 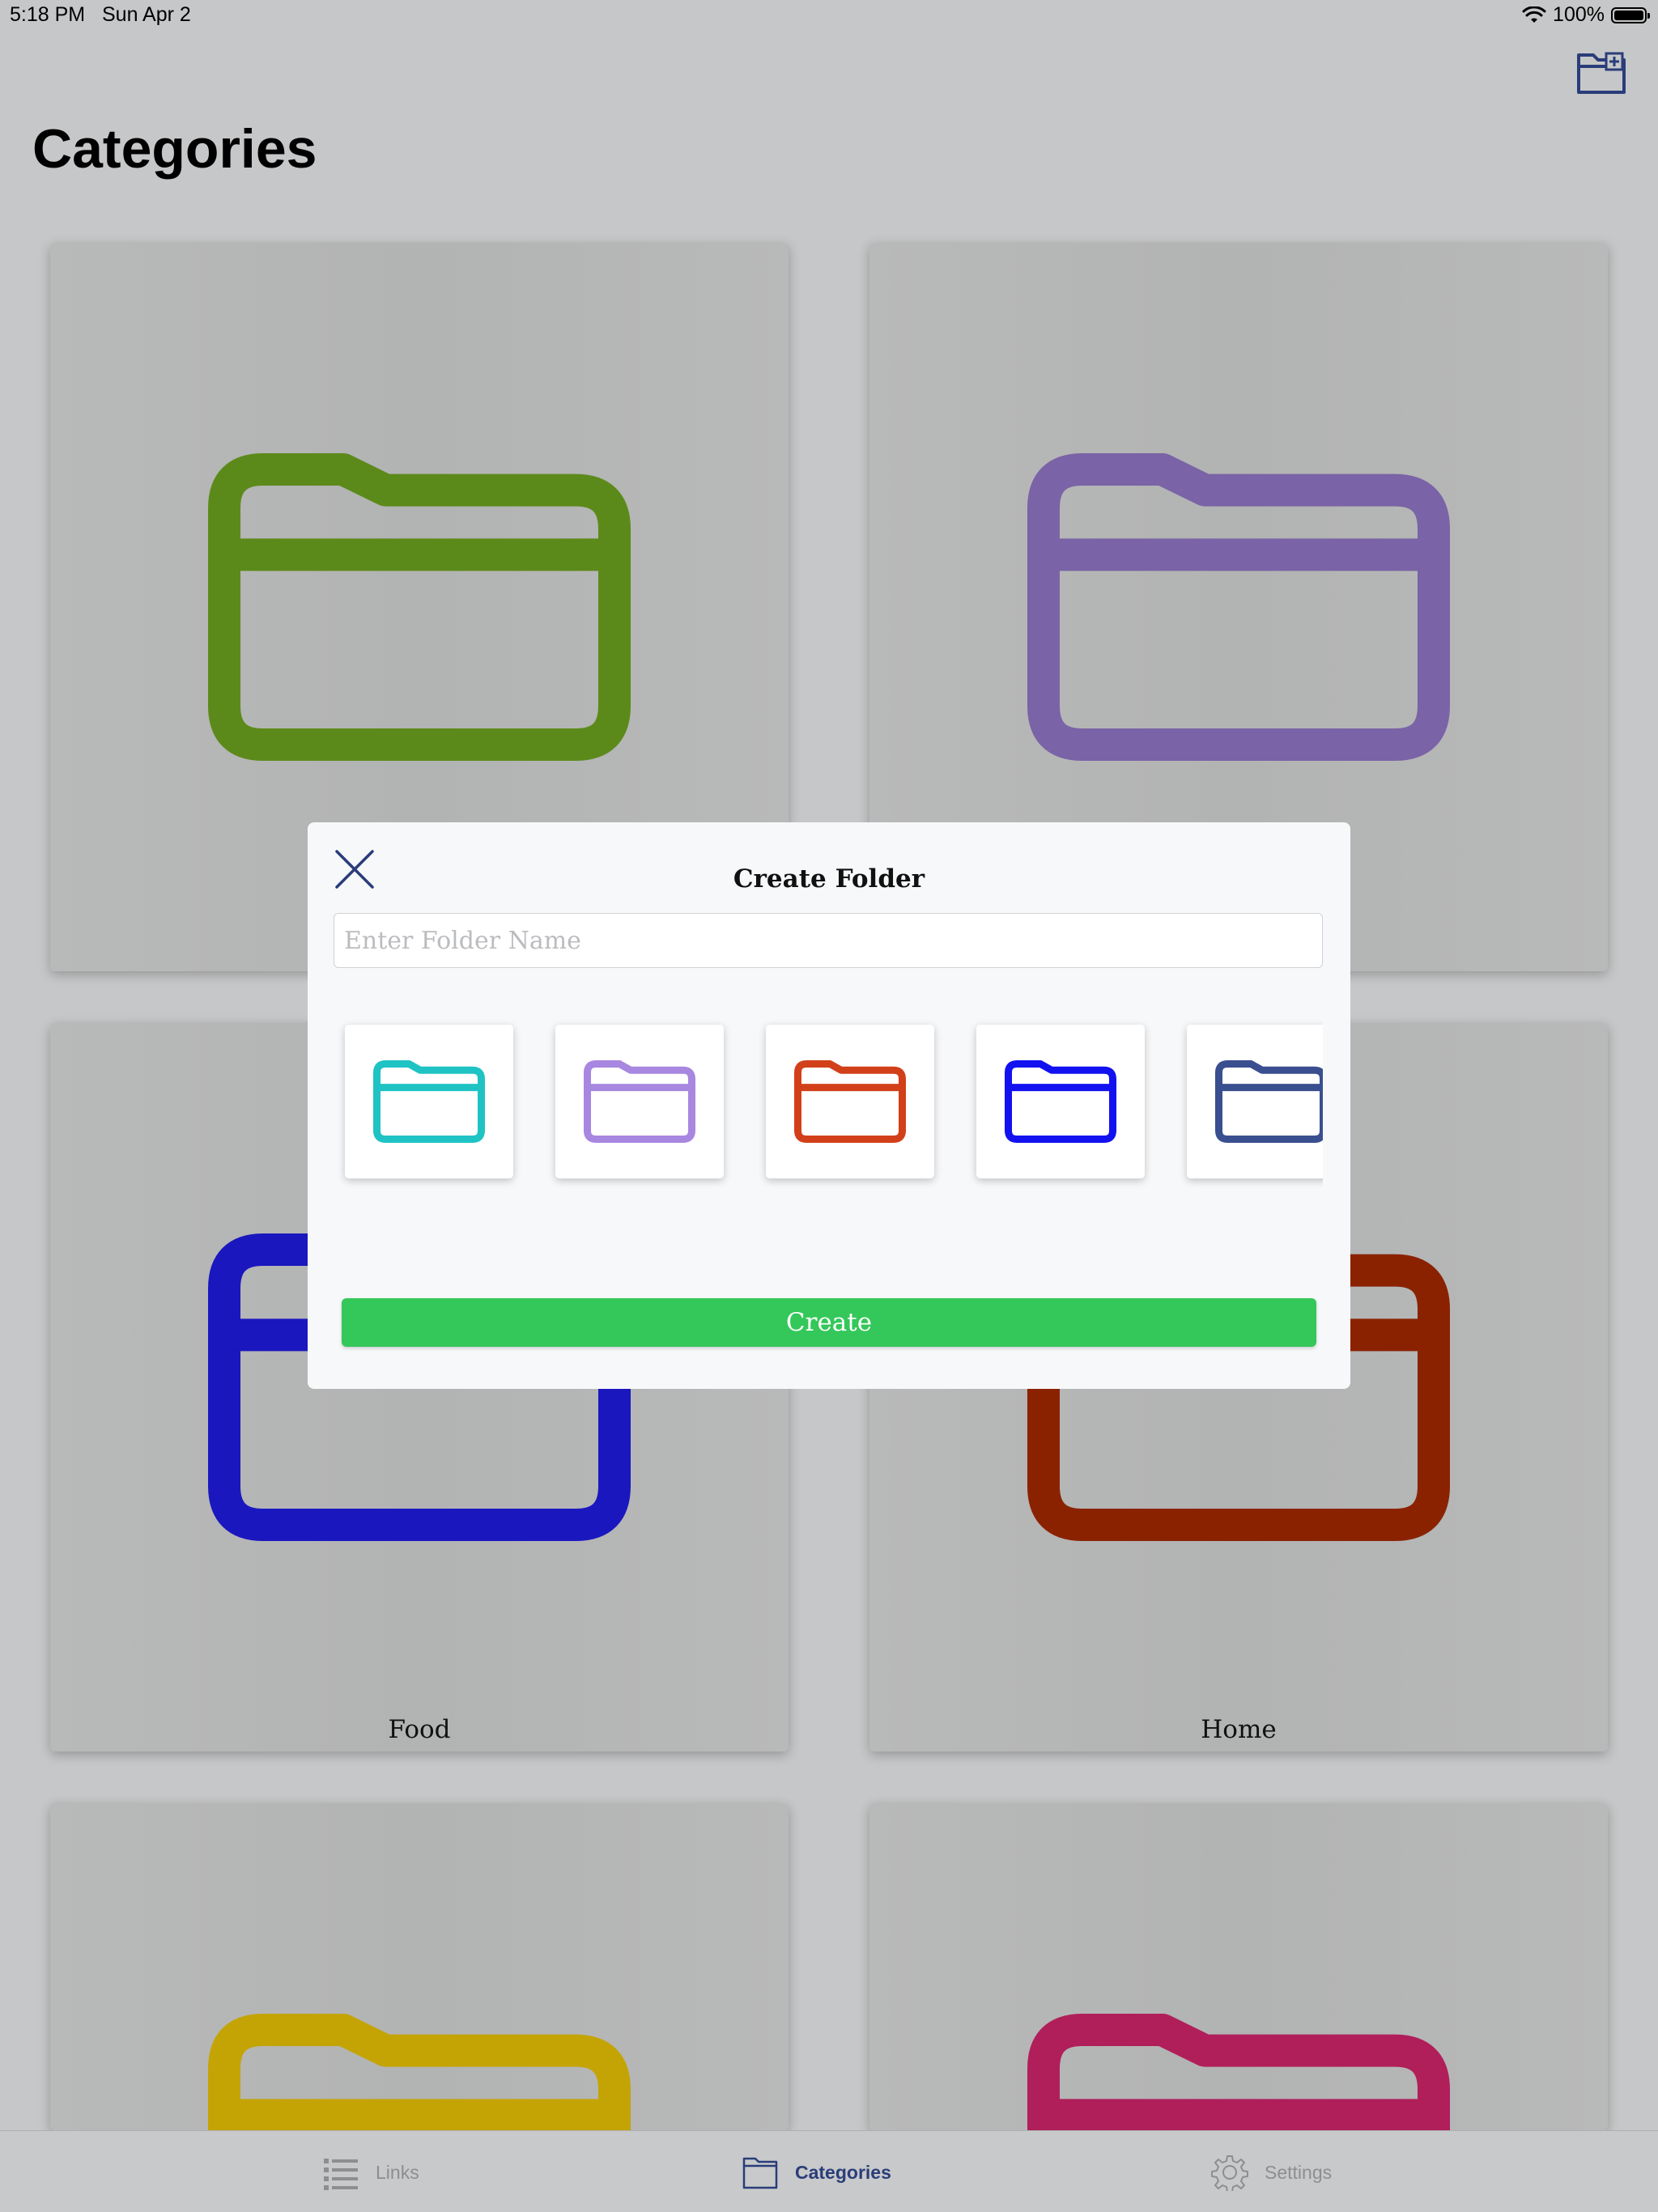 I want to click on gear-icon, so click(x=1229, y=2173).